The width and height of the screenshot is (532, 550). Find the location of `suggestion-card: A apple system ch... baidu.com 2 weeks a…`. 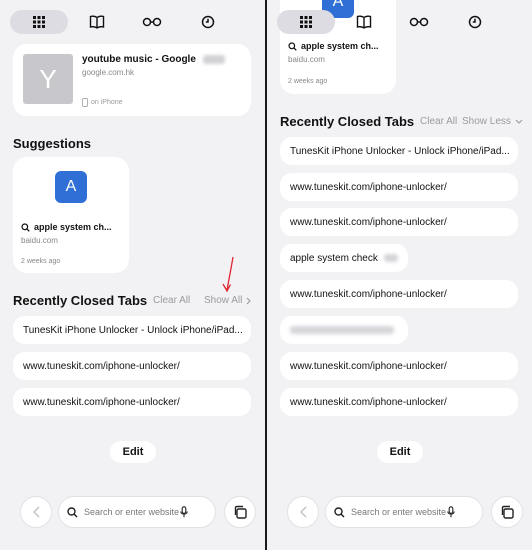

suggestion-card: A apple system ch... baidu.com 2 weeks a… is located at coordinates (71, 215).